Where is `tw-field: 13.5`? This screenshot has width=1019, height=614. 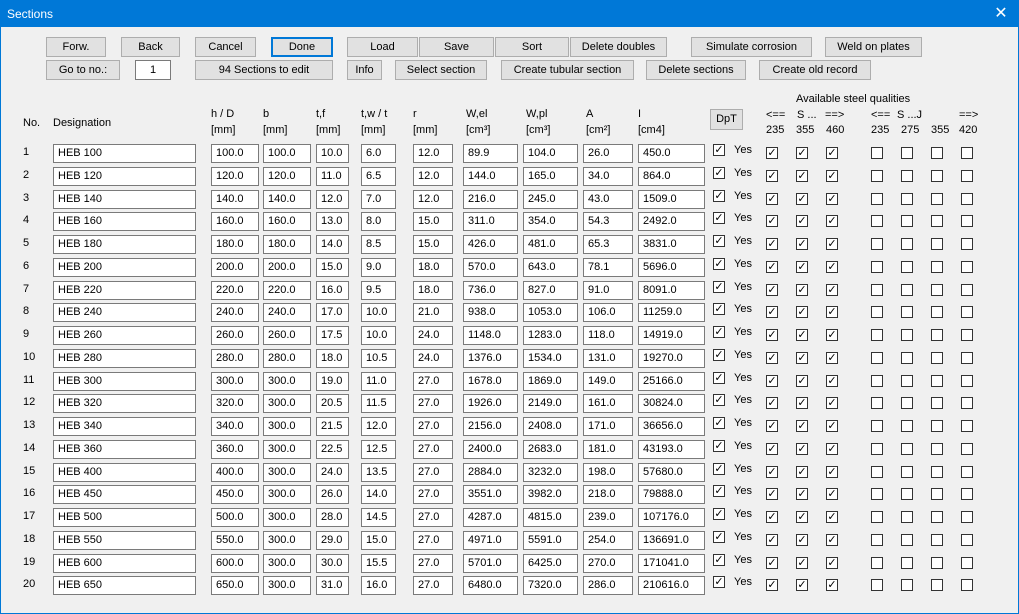
tw-field: 13.5 is located at coordinates (378, 472).